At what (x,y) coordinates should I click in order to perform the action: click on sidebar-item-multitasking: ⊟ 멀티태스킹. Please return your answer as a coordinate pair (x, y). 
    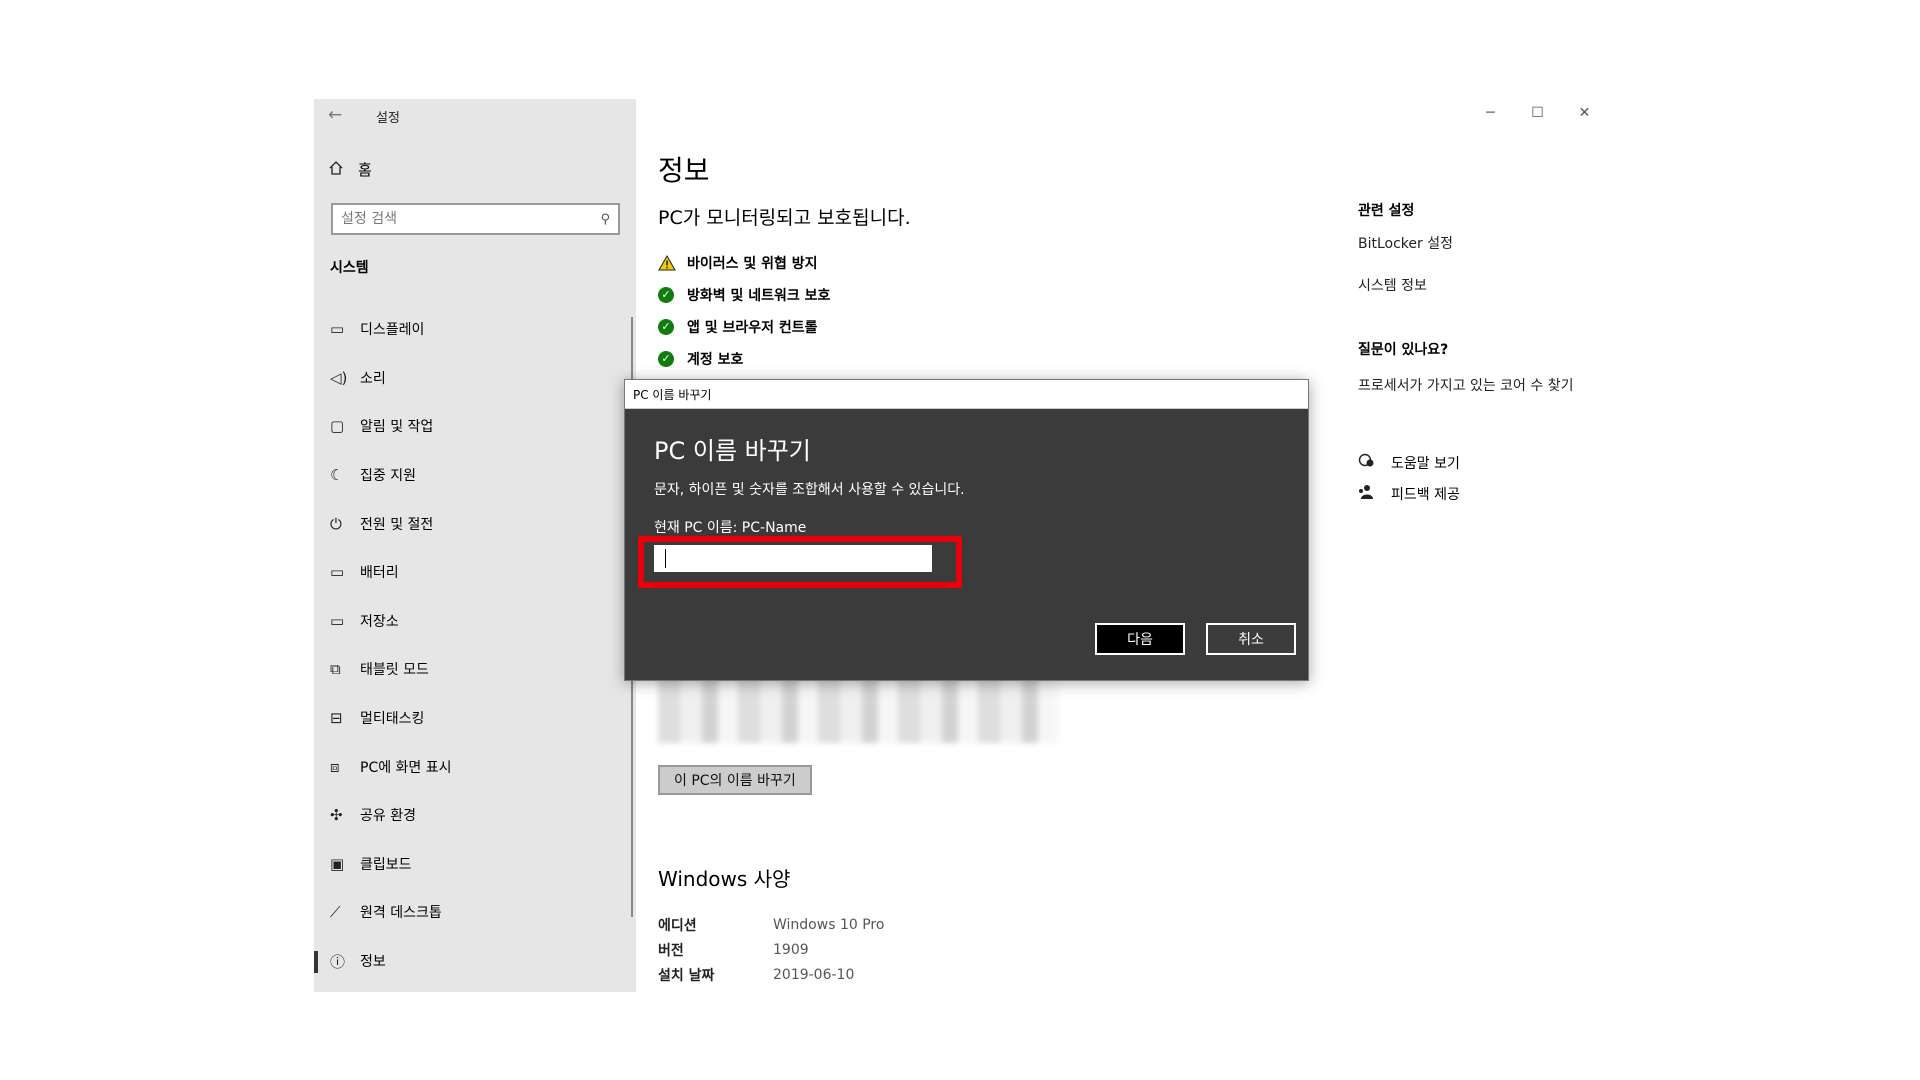
    Looking at the image, I should click on (475, 718).